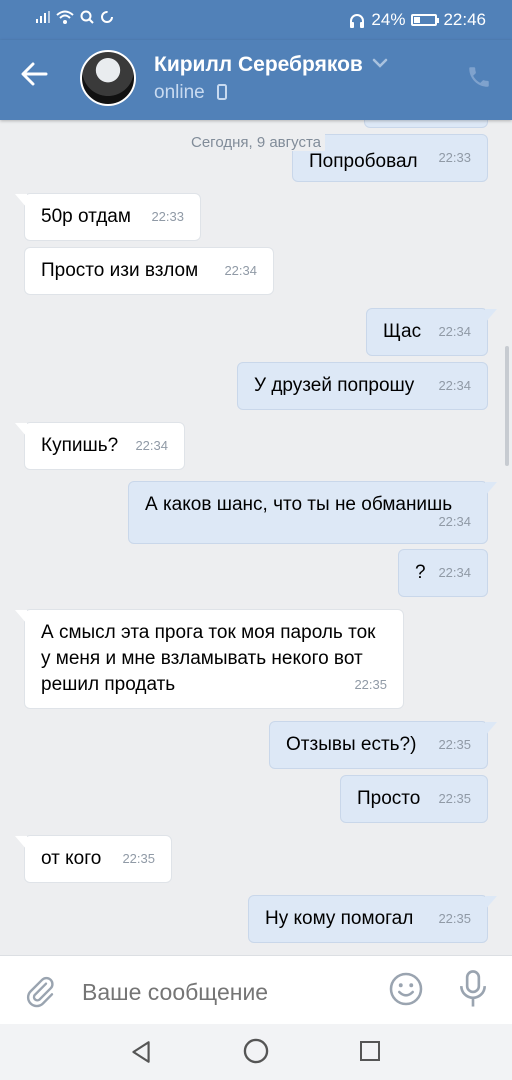  I want to click on microphone-icon, so click(473, 988).